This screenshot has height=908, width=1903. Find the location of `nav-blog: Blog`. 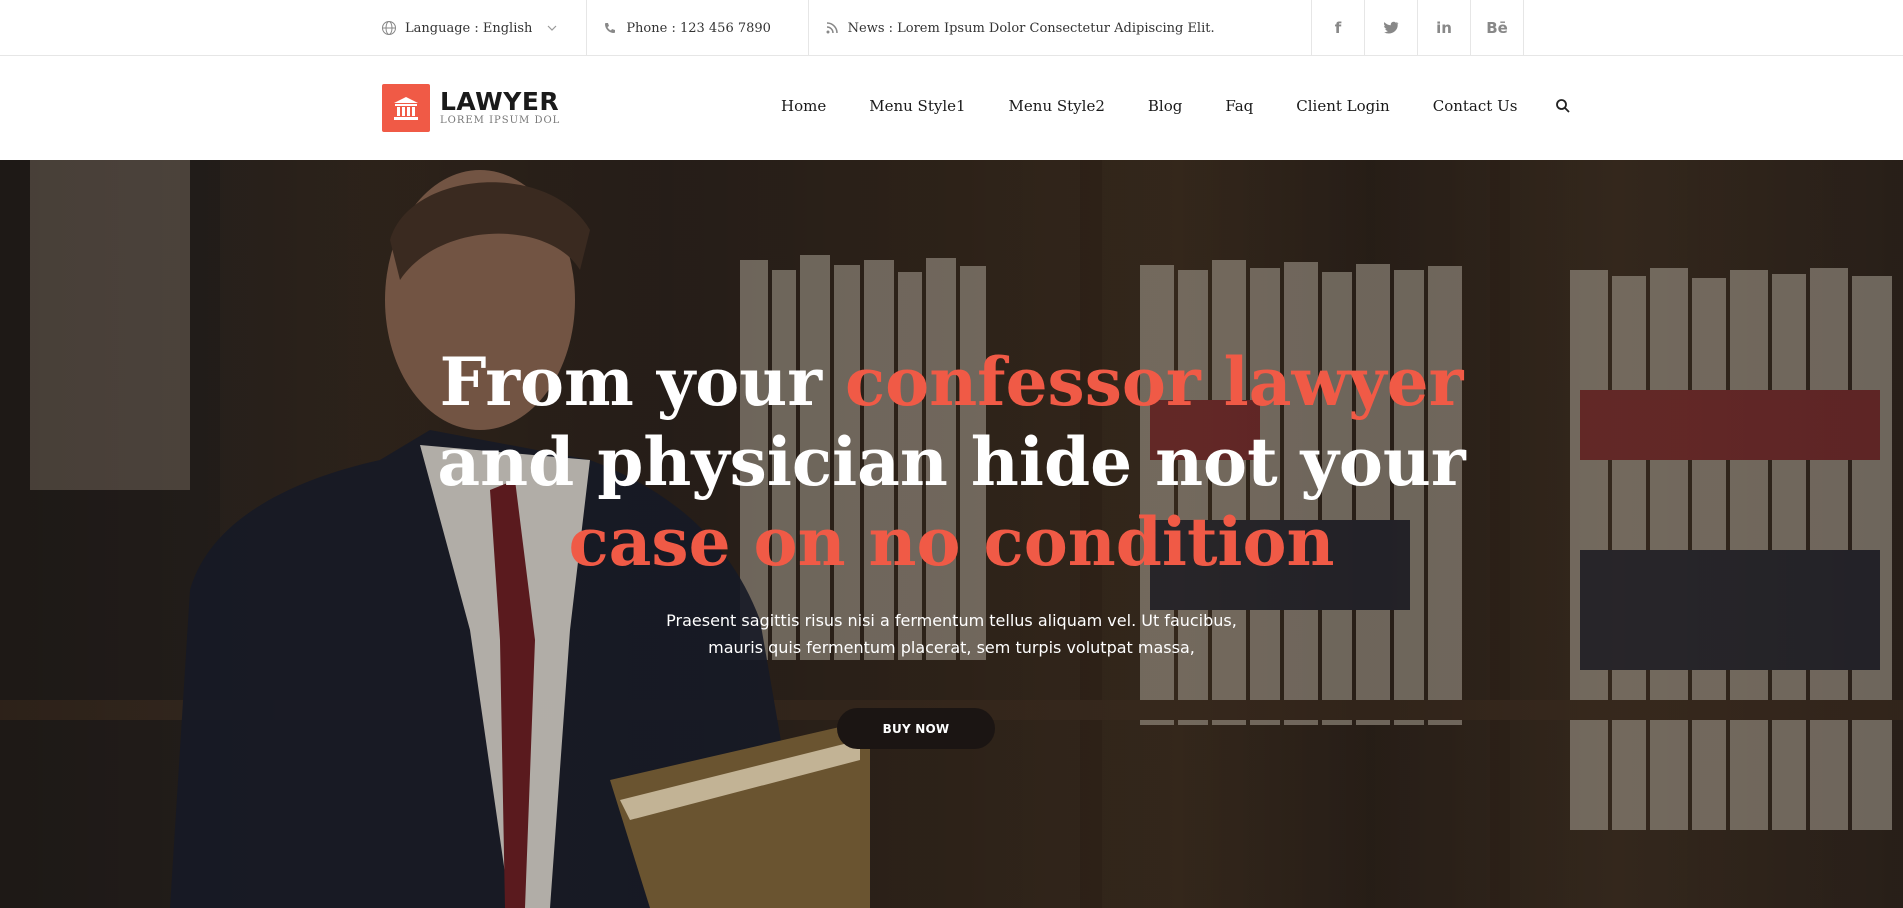

nav-blog: Blog is located at coordinates (1165, 106).